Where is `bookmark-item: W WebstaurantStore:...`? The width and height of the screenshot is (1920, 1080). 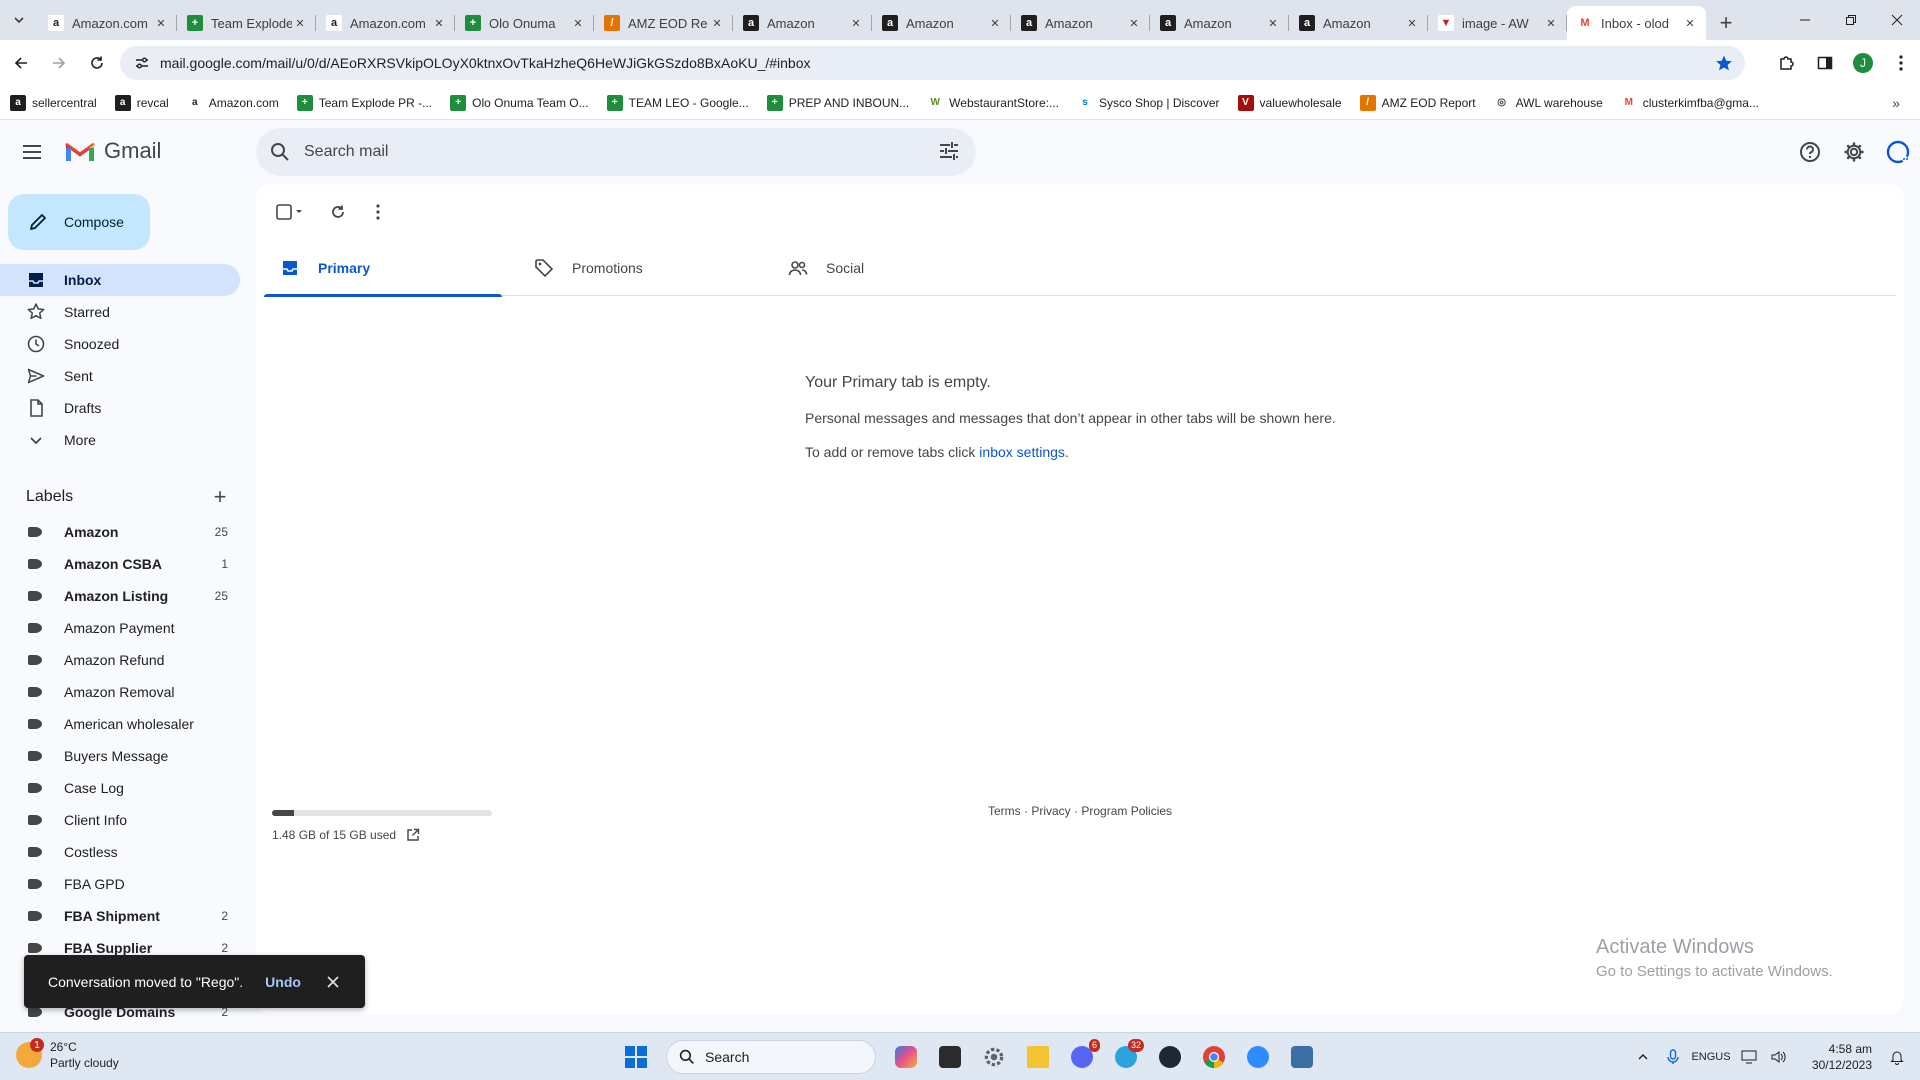
bookmark-item: W WebstaurantStore:... is located at coordinates (993, 102).